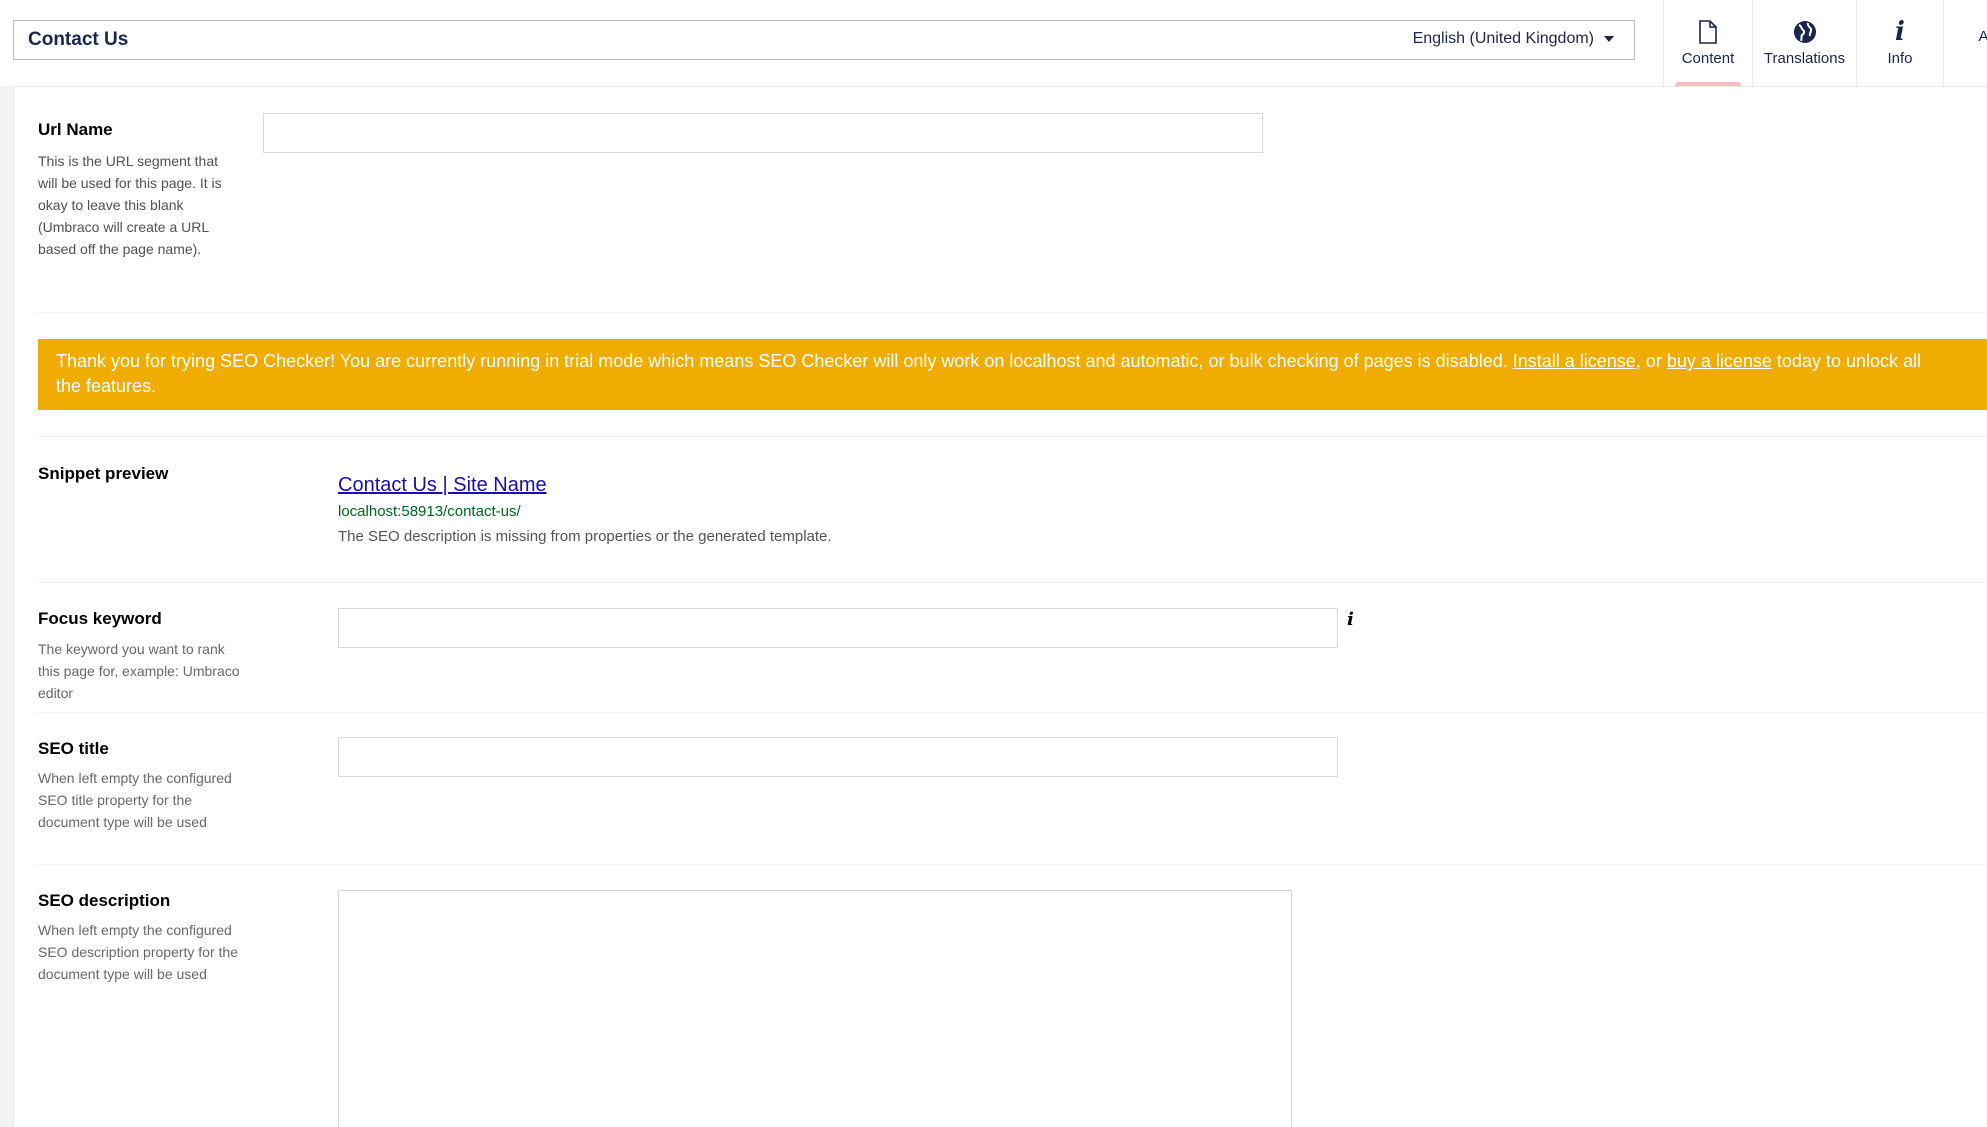  What do you see at coordinates (73, 748) in the screenshot?
I see `seo-title-label: SEO title` at bounding box center [73, 748].